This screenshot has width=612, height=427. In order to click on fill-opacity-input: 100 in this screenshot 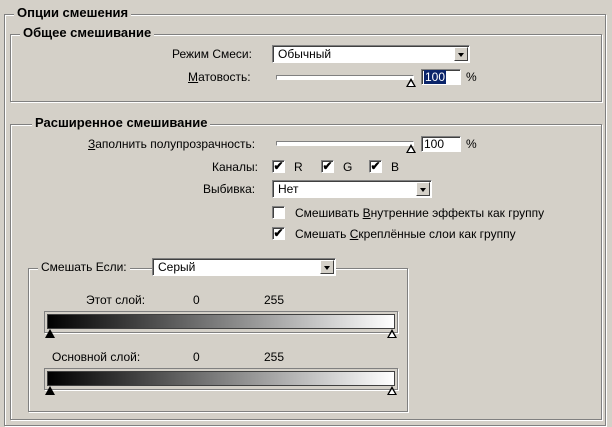, I will do `click(441, 144)`.